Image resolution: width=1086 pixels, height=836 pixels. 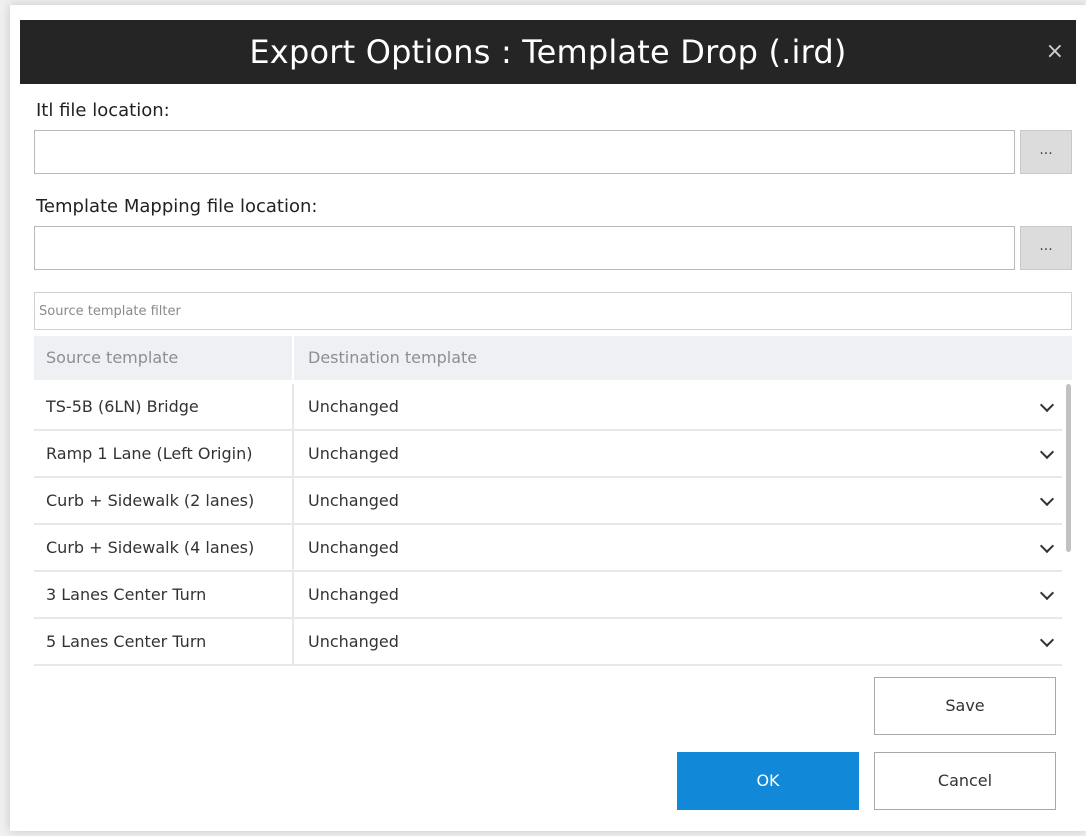 What do you see at coordinates (1068, 468) in the screenshot?
I see `grid-scrollbar-thumb` at bounding box center [1068, 468].